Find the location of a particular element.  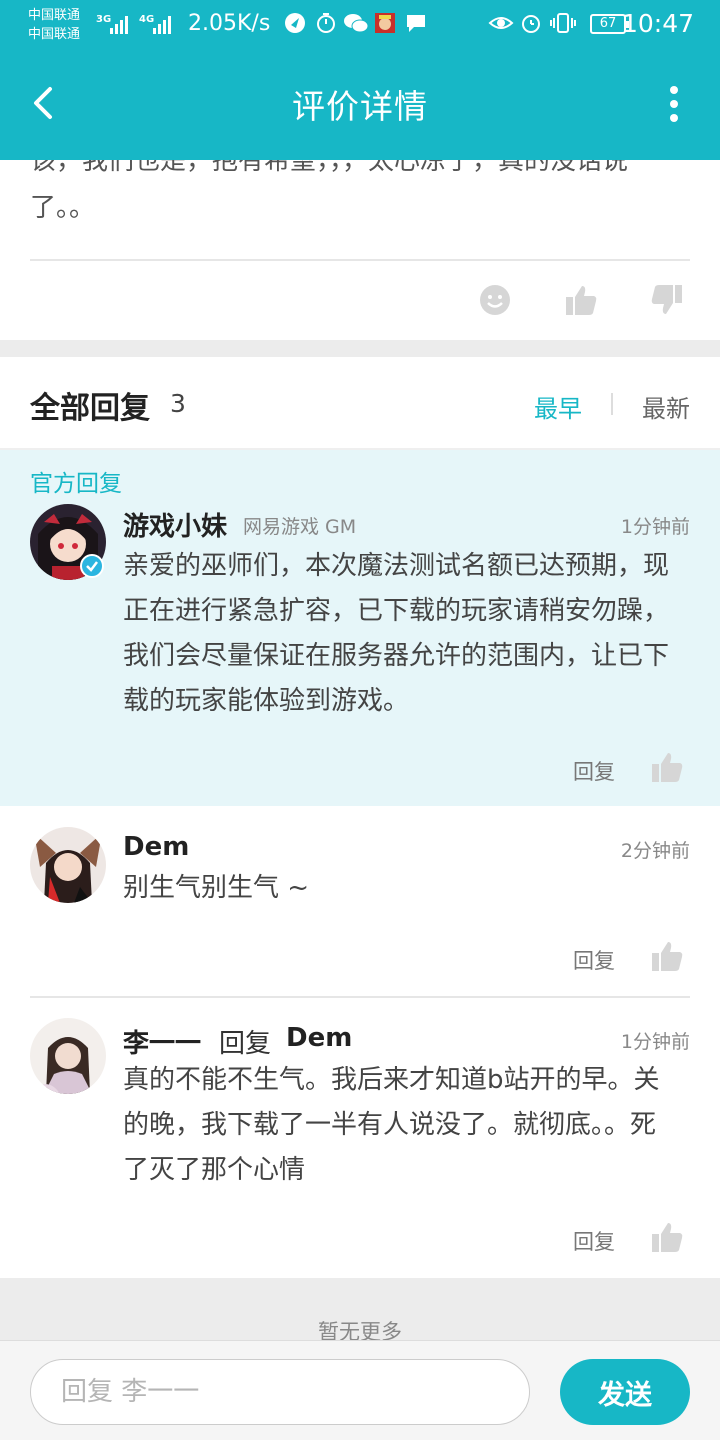

message-icon is located at coordinates (416, 23).